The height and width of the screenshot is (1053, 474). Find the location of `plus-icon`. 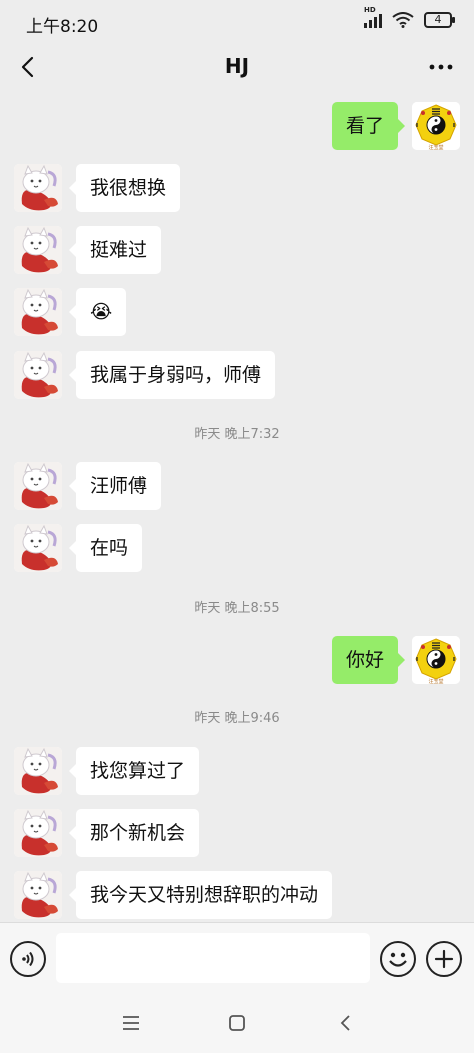

plus-icon is located at coordinates (444, 959).